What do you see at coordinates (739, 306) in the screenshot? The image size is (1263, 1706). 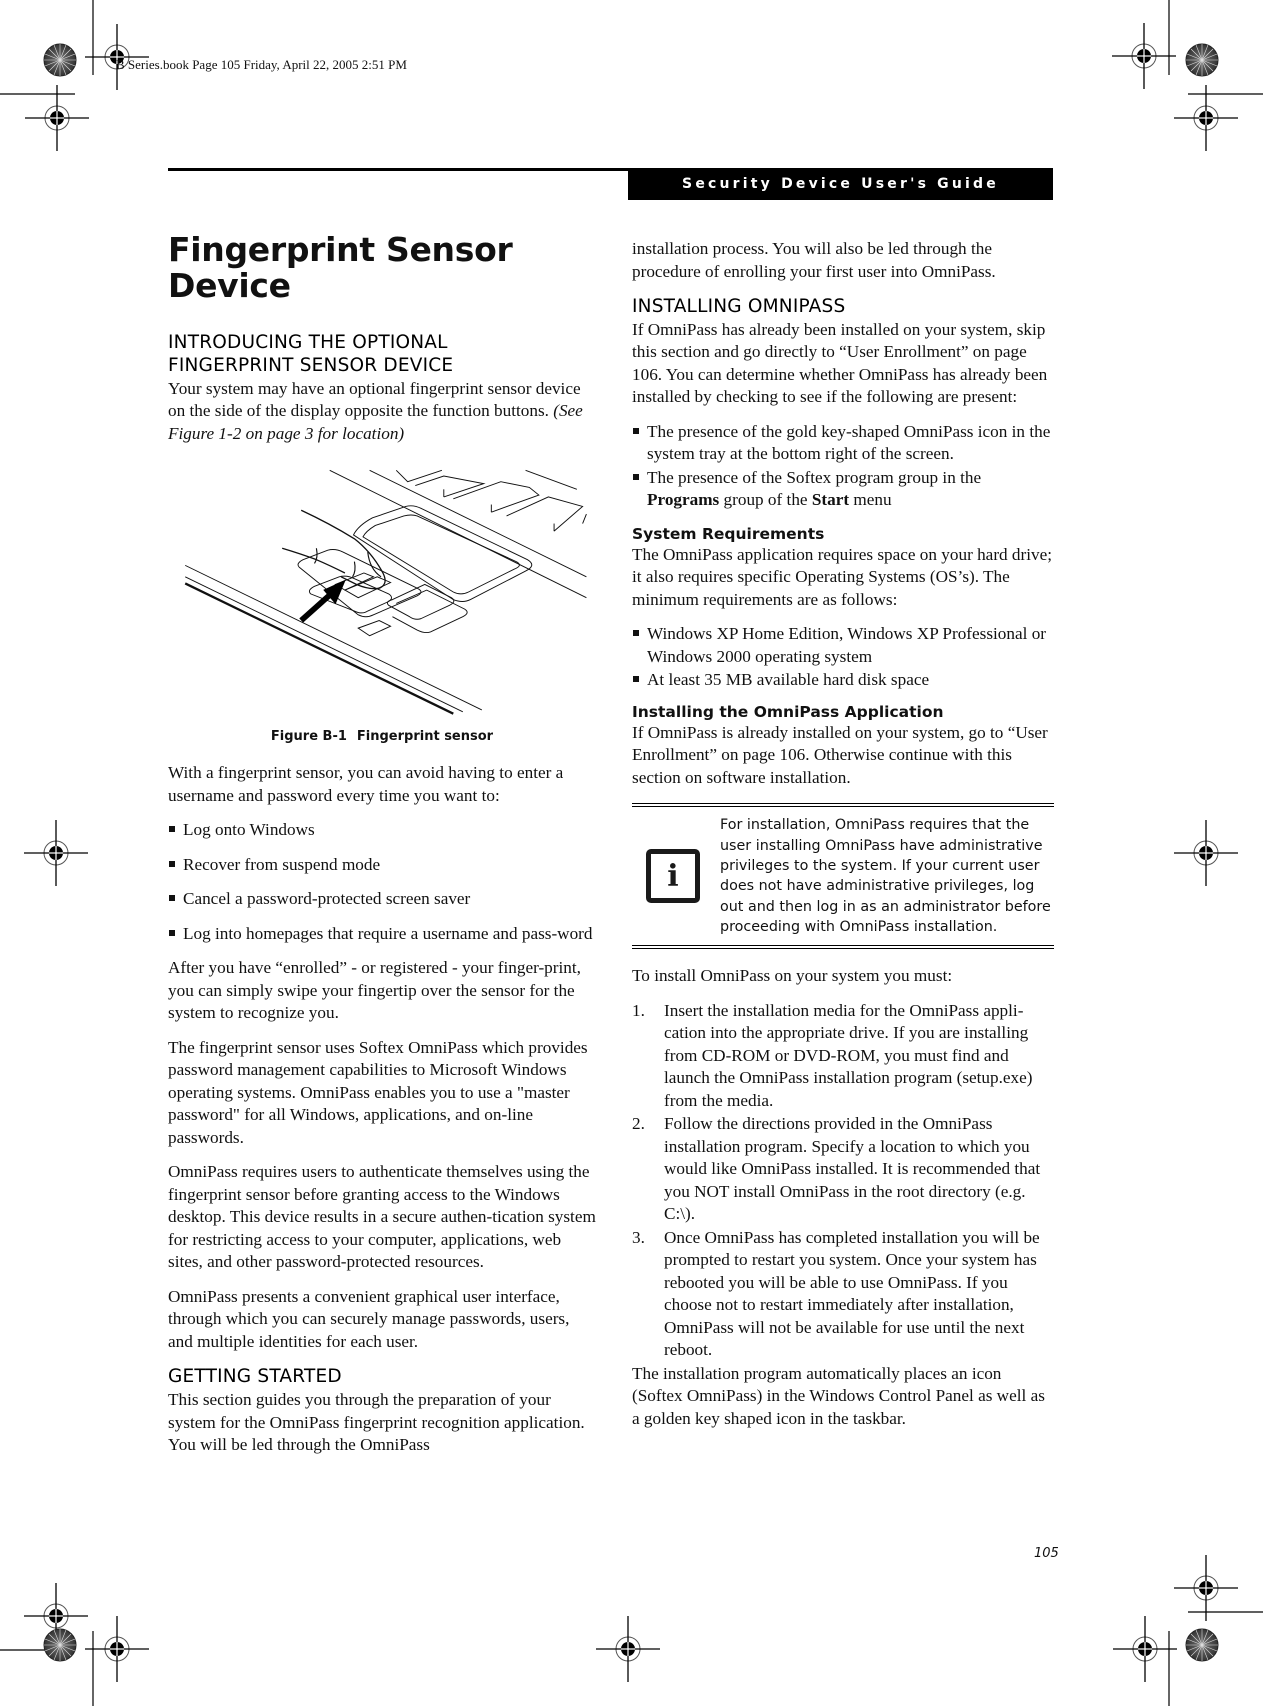 I see `installing-omnipass-heading: INSTALLING OMNIPASS` at bounding box center [739, 306].